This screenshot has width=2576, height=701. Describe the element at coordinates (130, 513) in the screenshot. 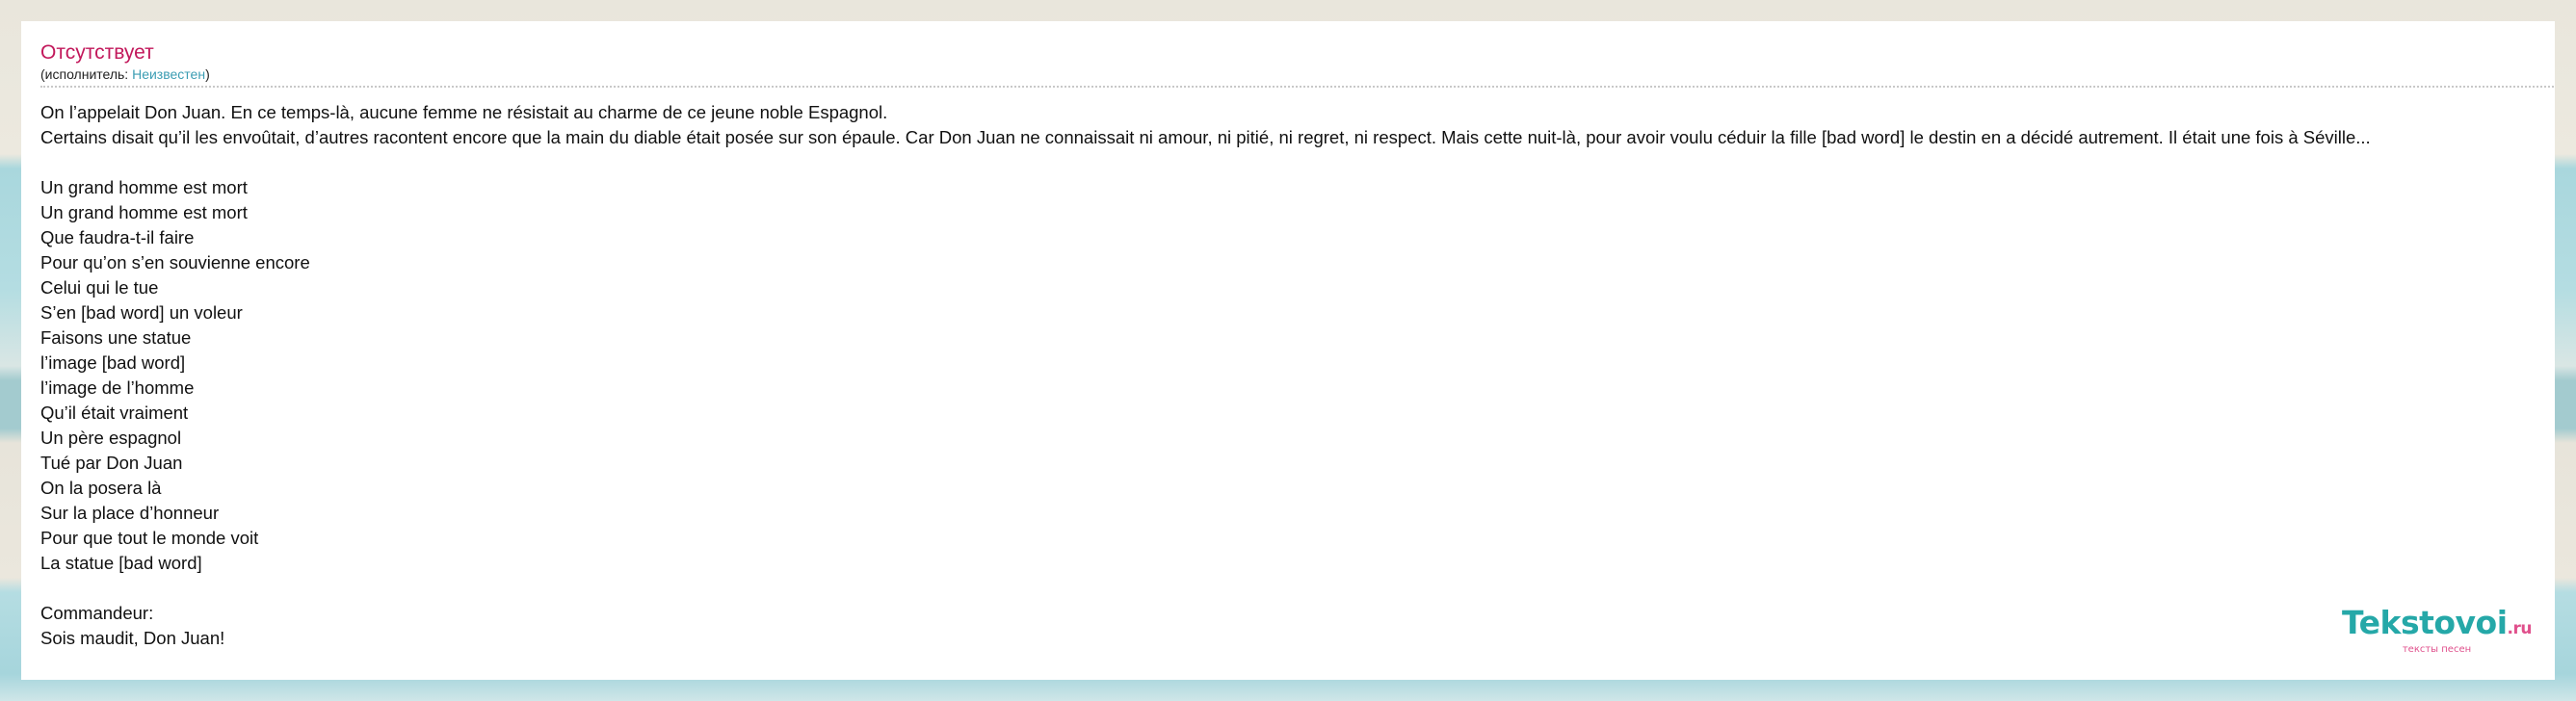

I see `lyric-line: Sur la place d’honneur` at that location.